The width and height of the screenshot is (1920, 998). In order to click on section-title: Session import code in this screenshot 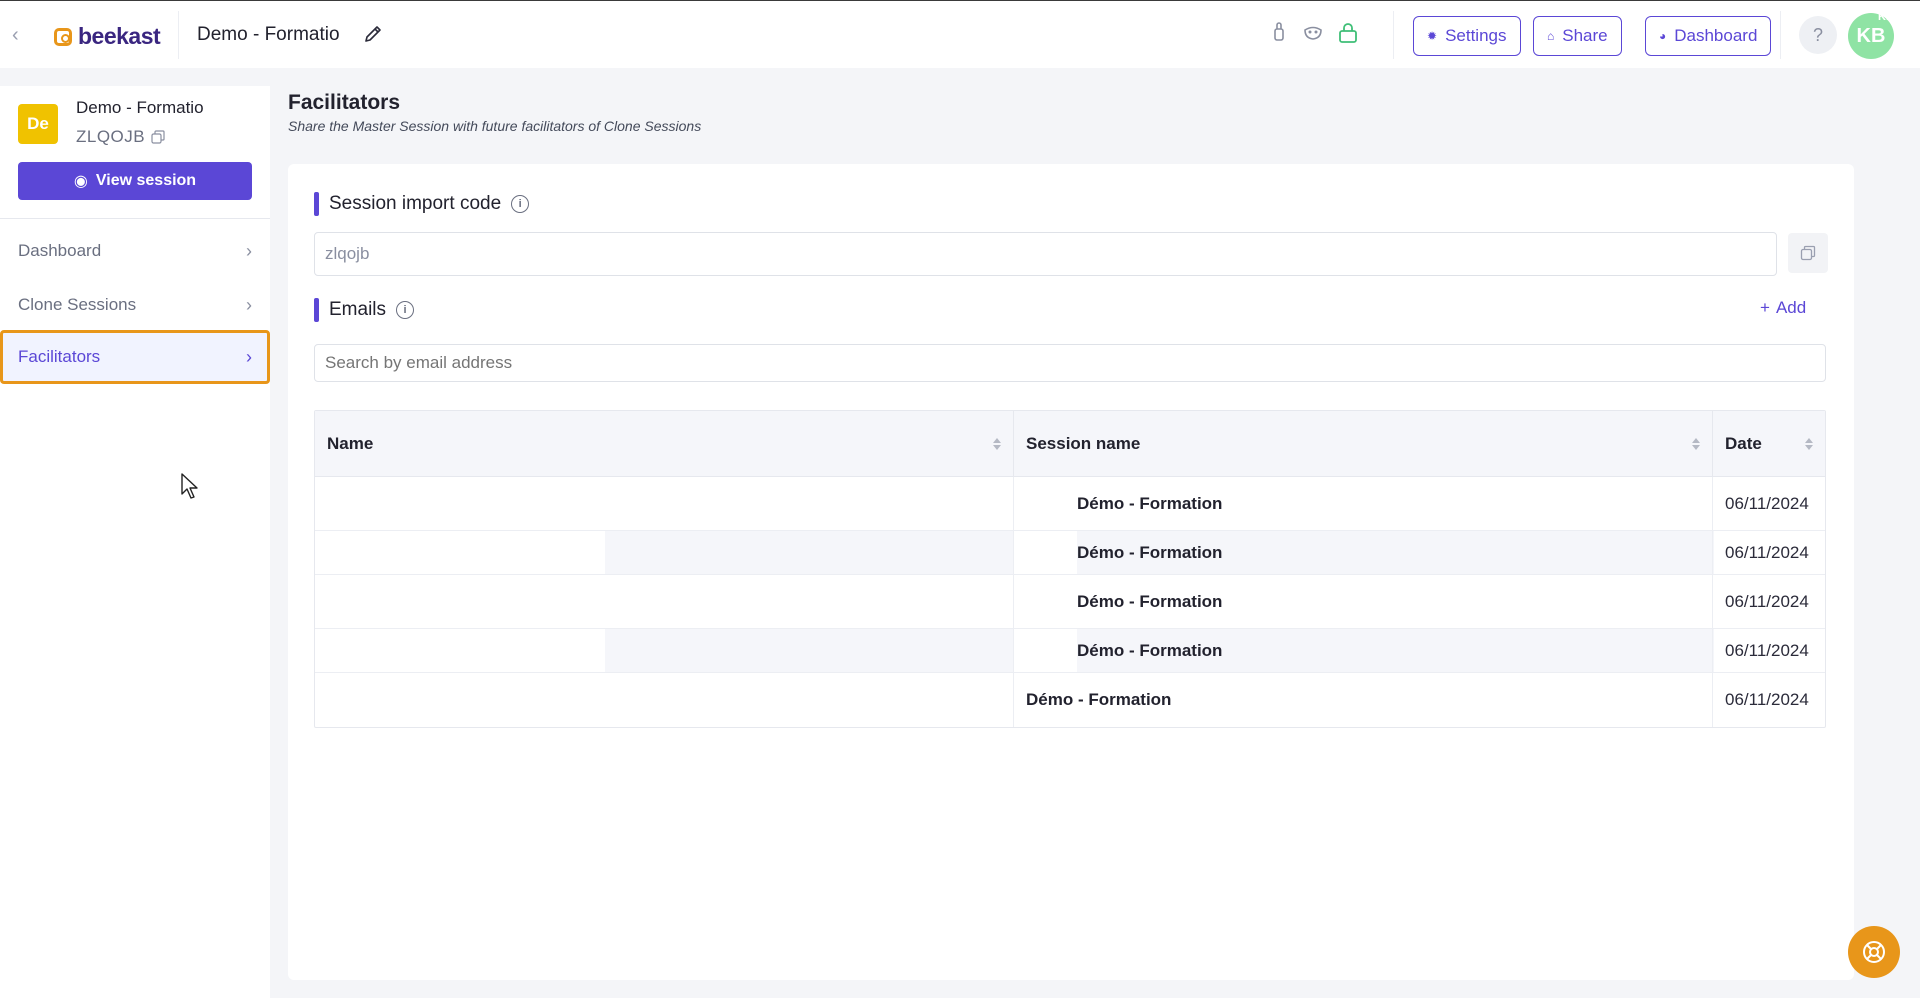, I will do `click(415, 203)`.